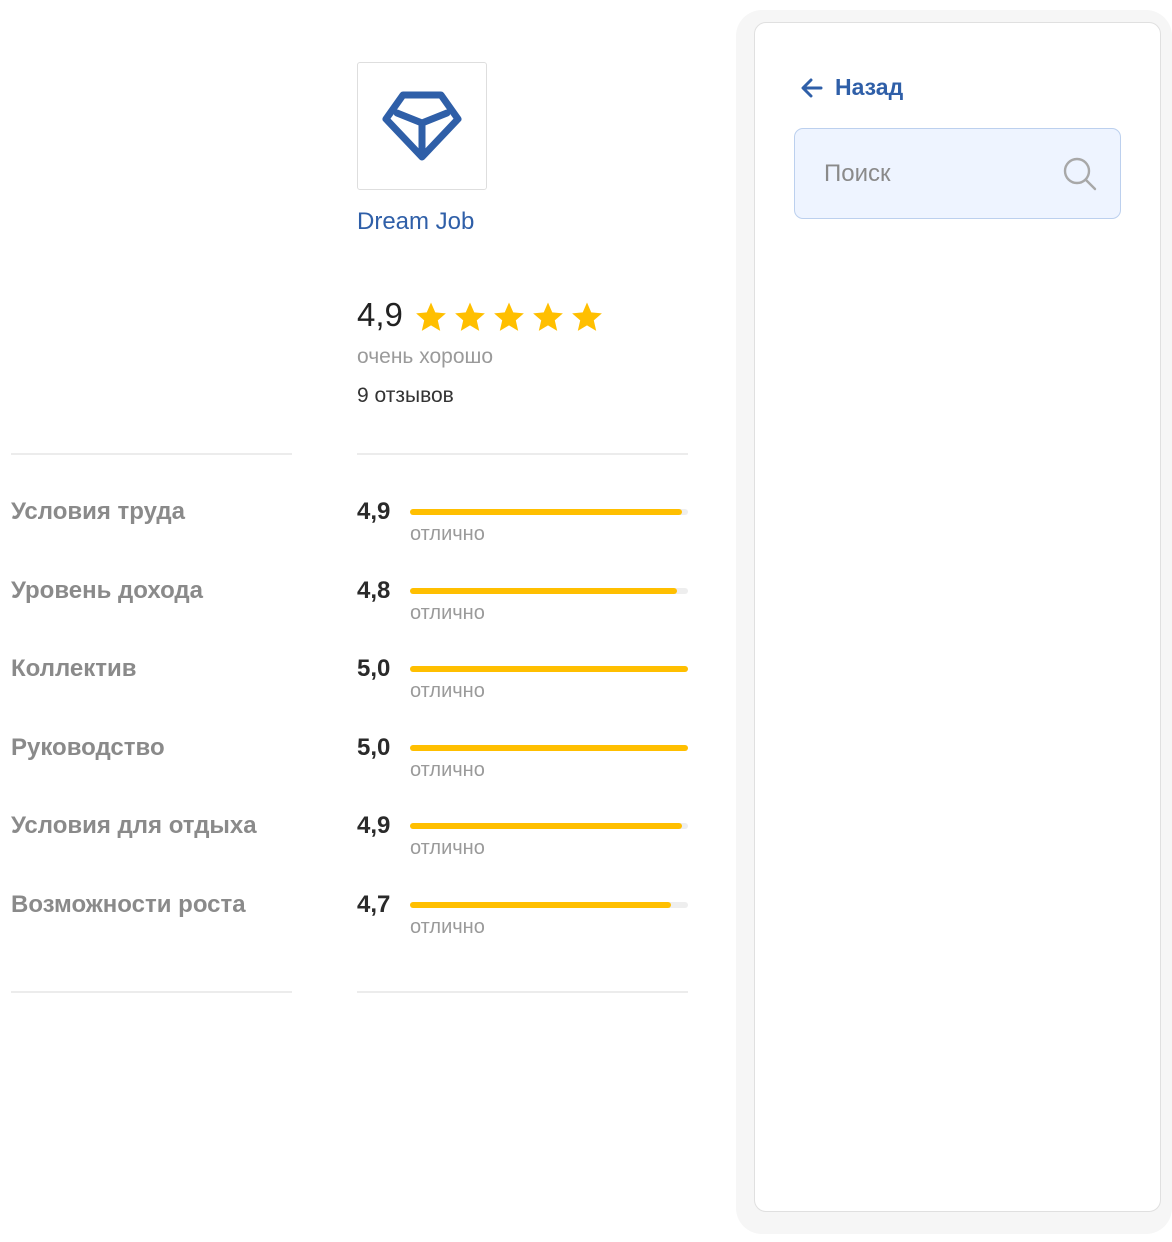 This screenshot has width=1172, height=1242. What do you see at coordinates (134, 825) in the screenshot?
I see `rating-label: Условия для отдыха` at bounding box center [134, 825].